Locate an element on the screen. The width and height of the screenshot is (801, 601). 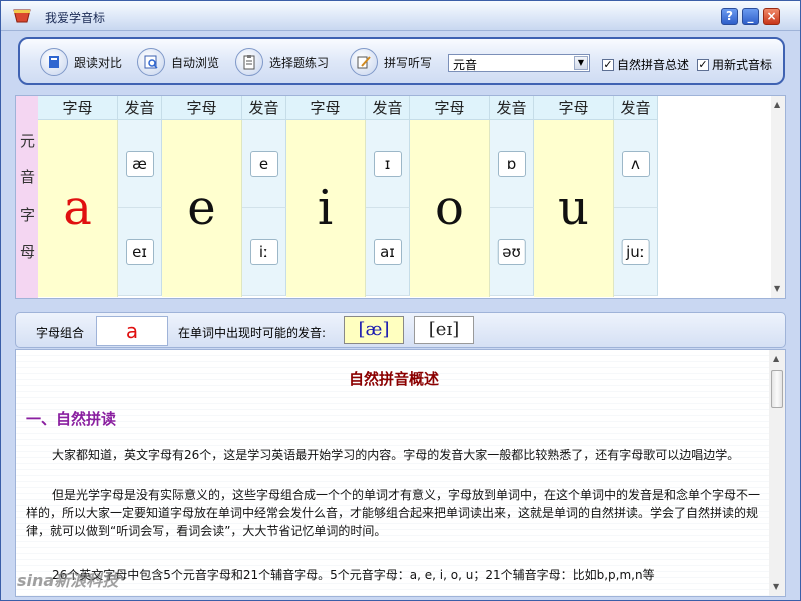
letter-a: a is located at coordinates (77, 208).